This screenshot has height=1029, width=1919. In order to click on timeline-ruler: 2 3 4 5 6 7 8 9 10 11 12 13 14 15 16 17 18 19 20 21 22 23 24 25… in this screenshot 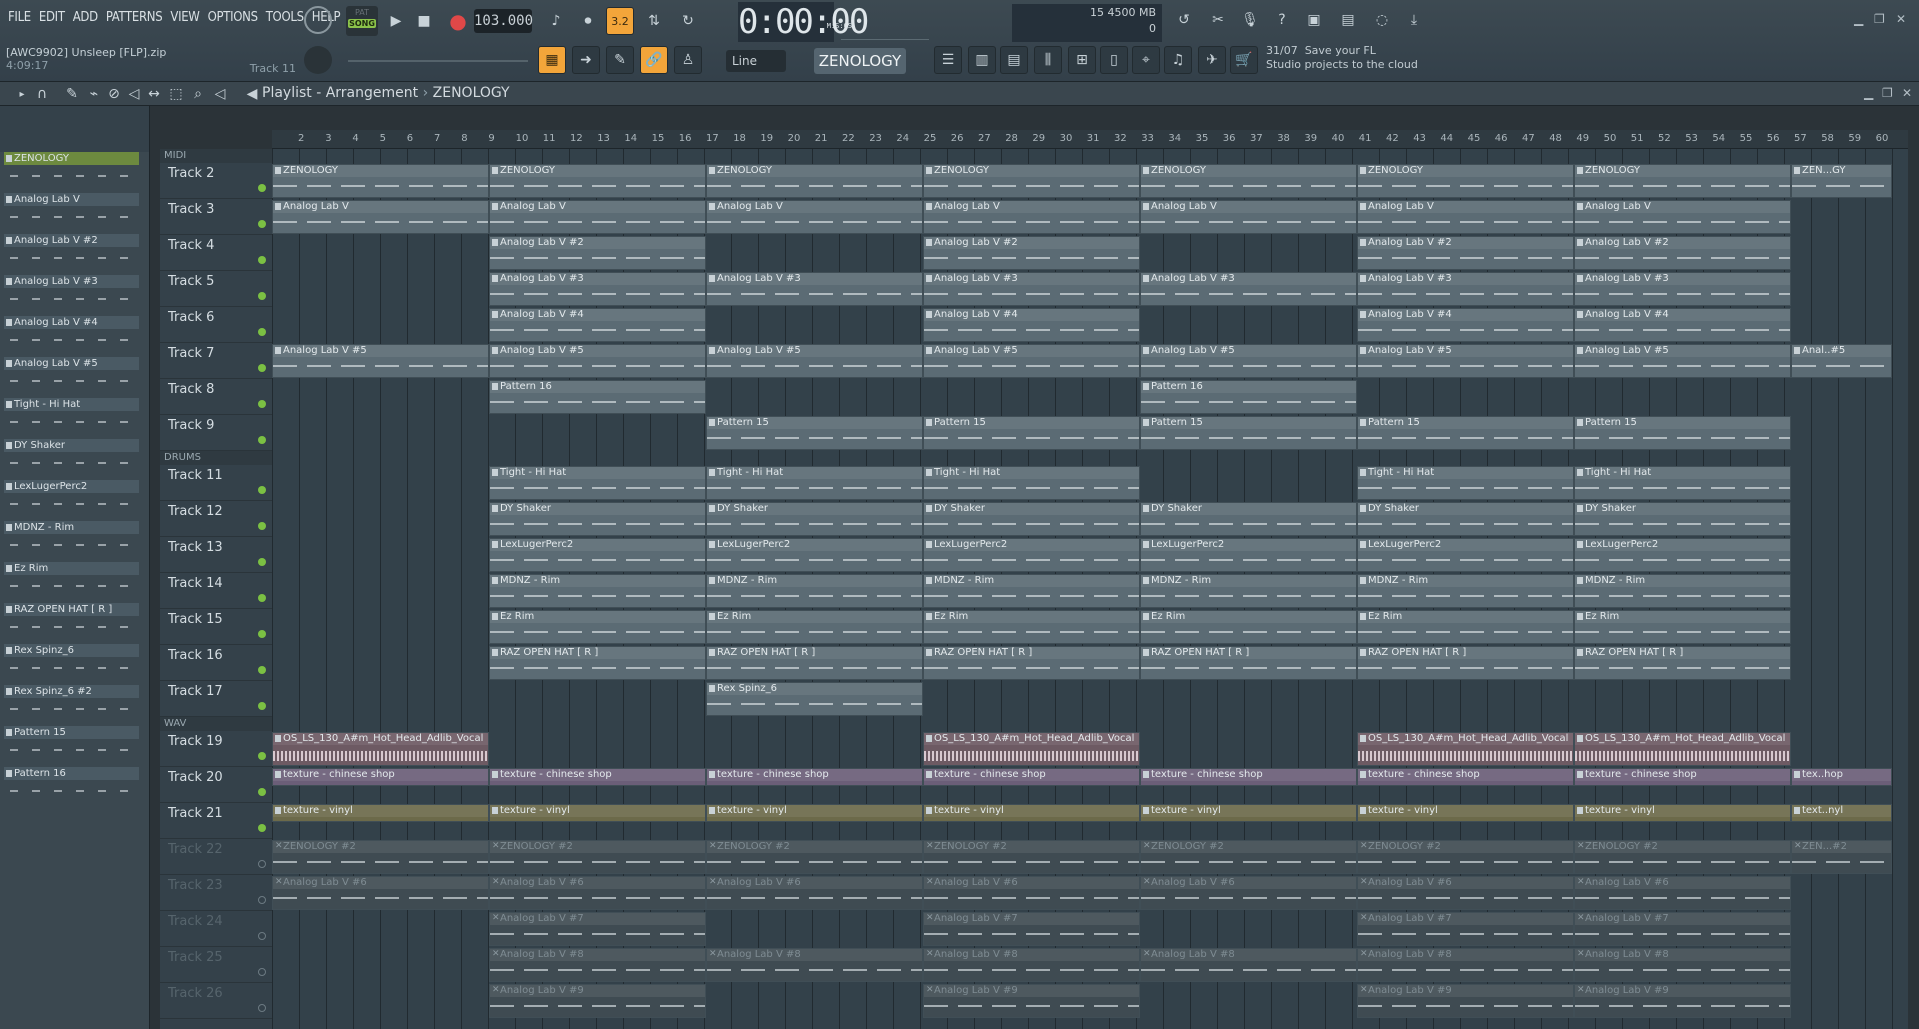, I will do `click(1090, 139)`.